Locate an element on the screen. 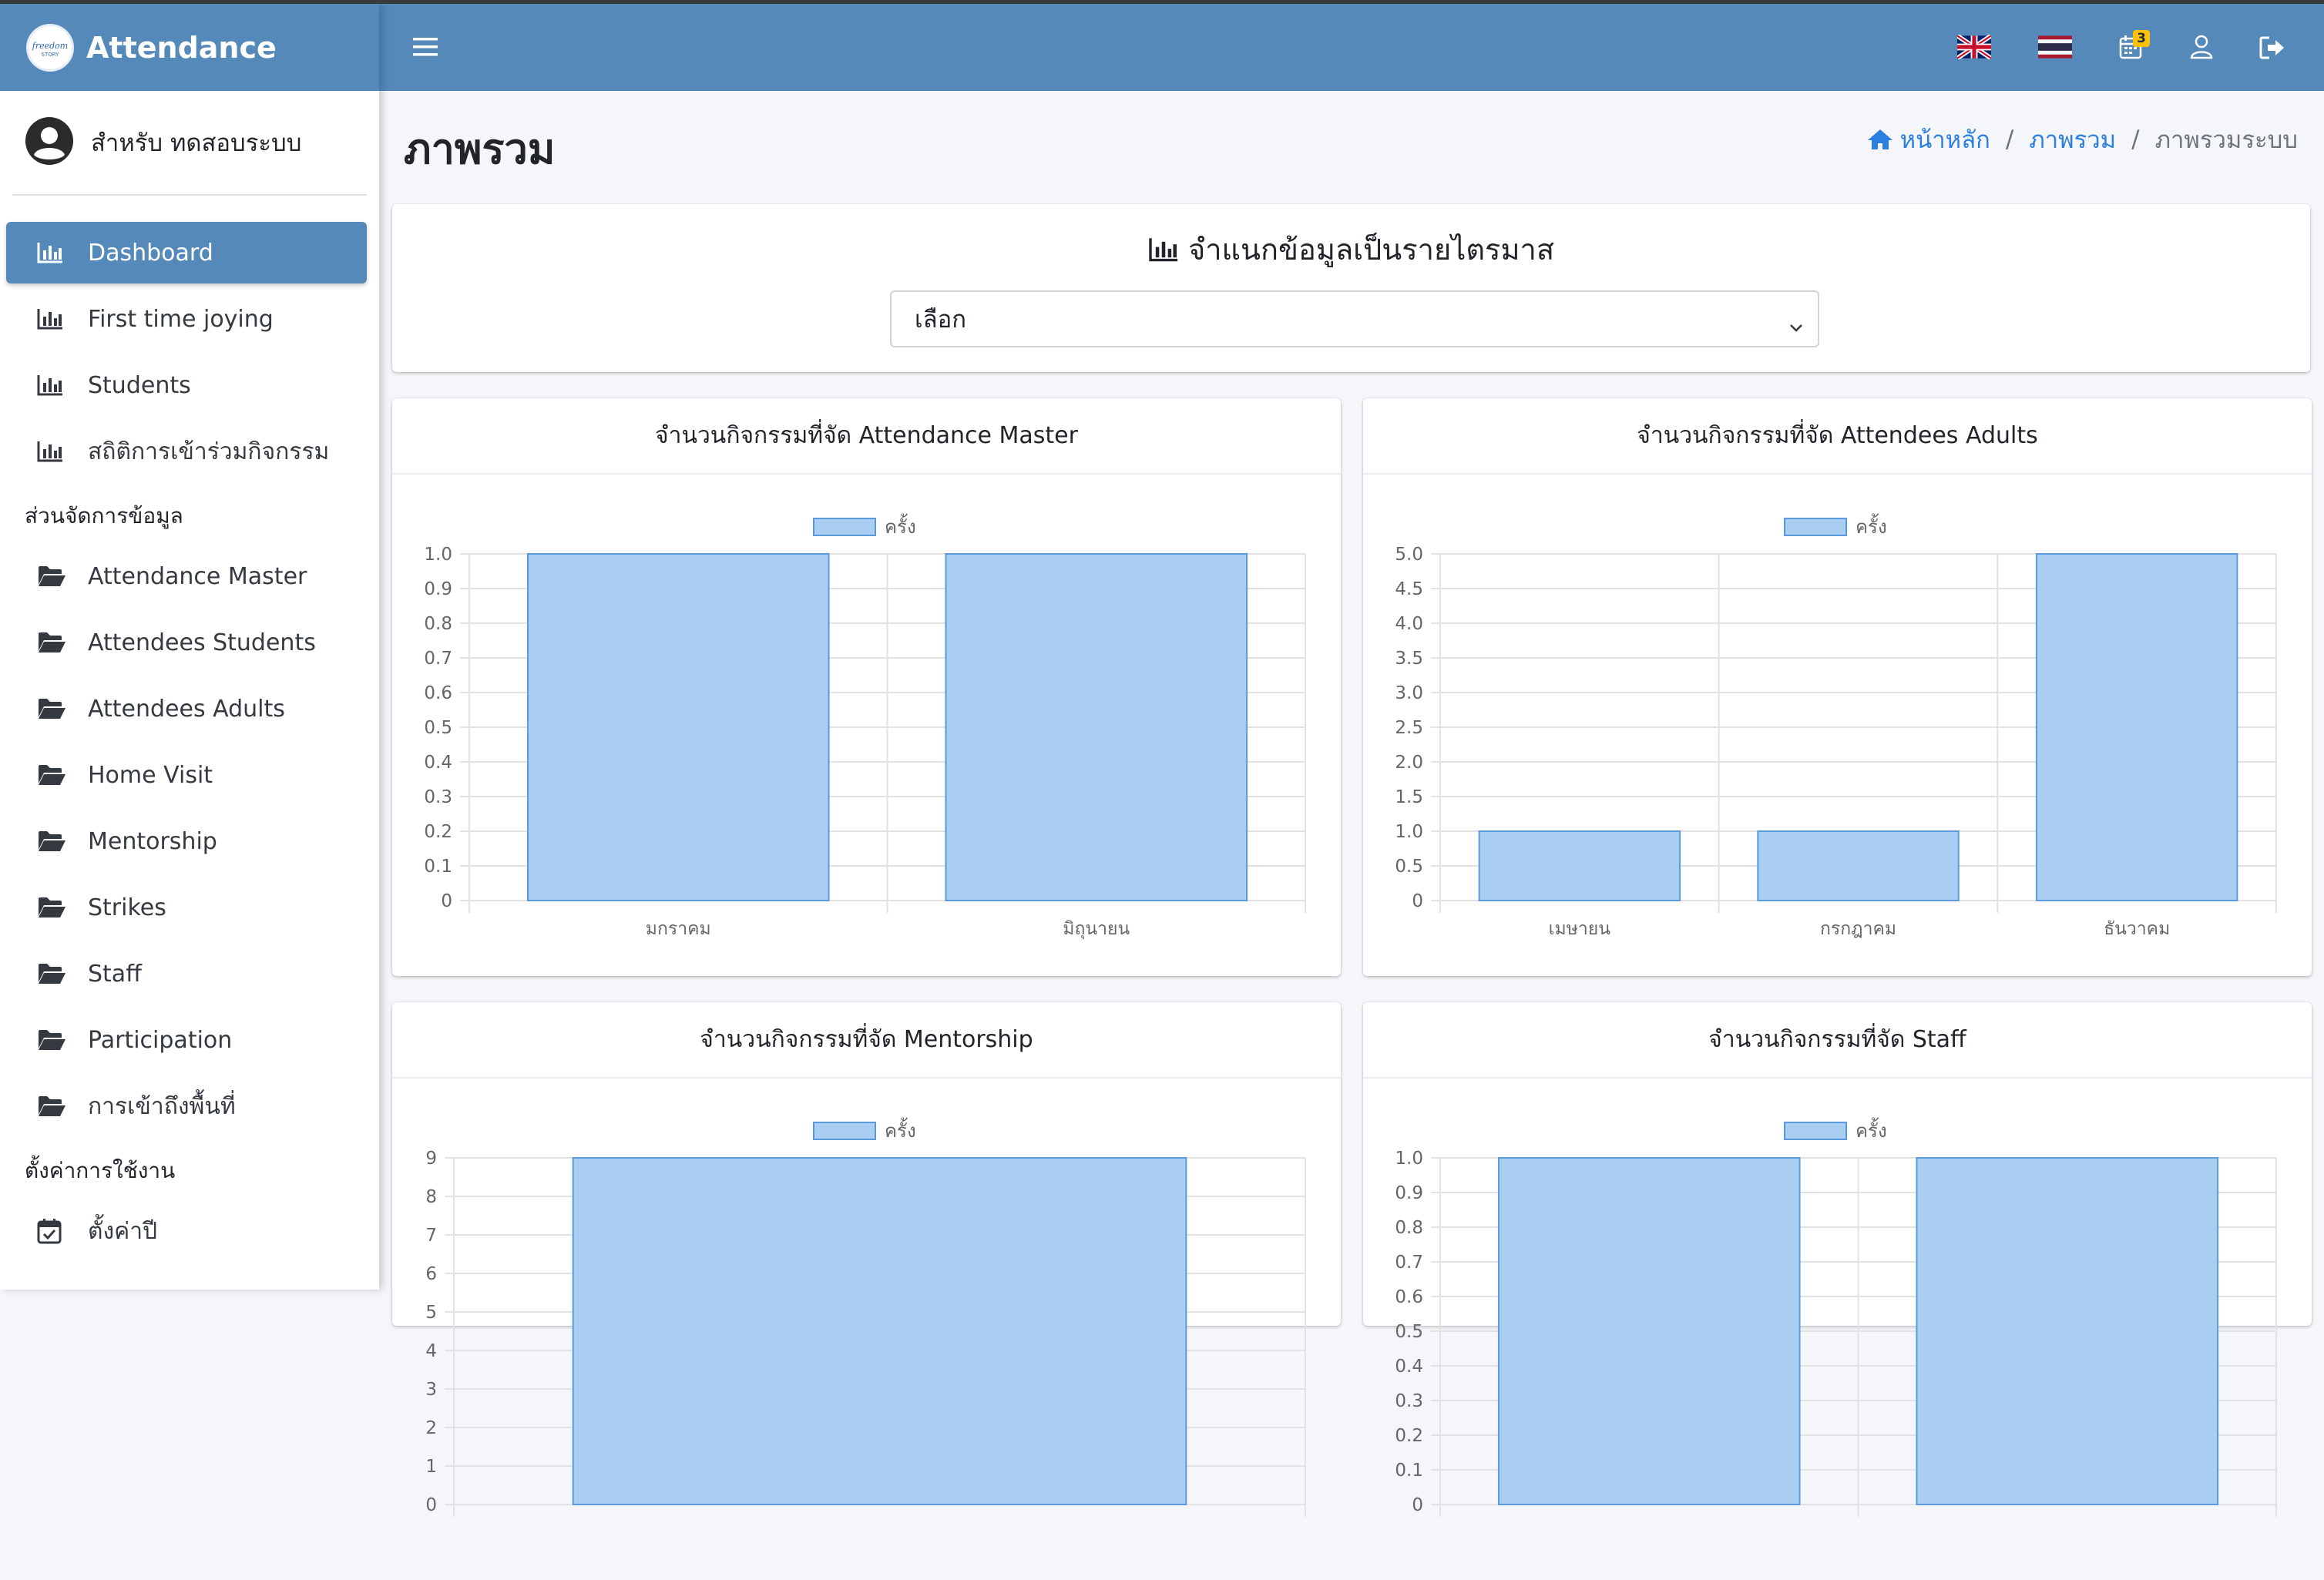 The height and width of the screenshot is (1580, 2324). x-tick-label: กรกฎาคม is located at coordinates (1858, 929).